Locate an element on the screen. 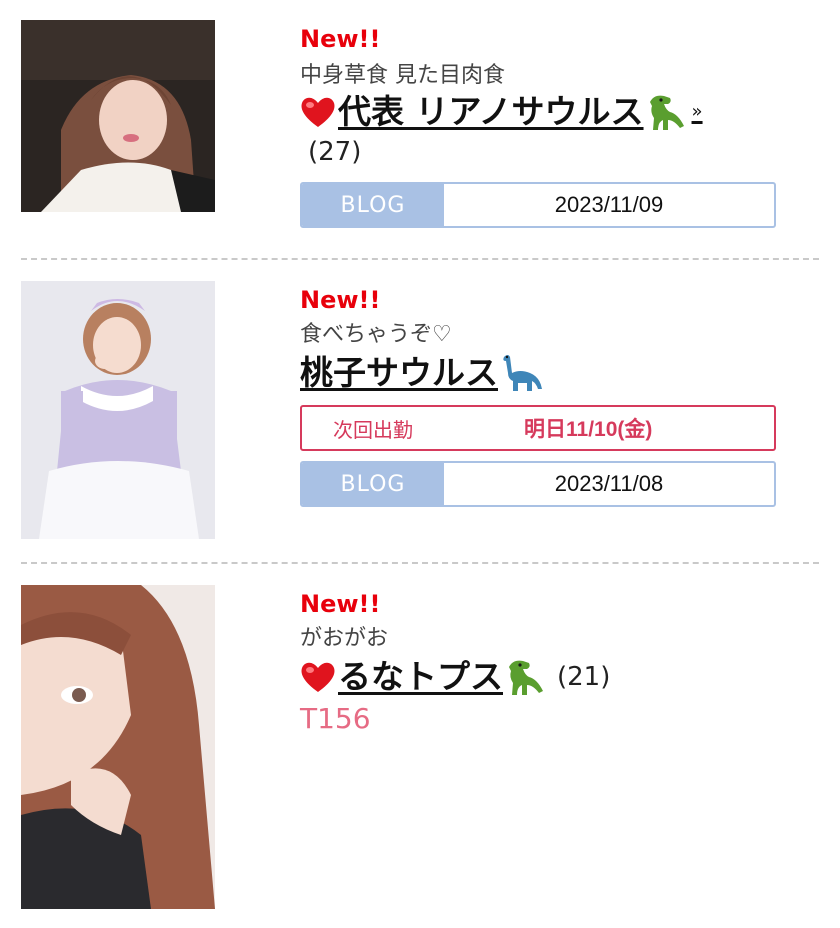 This screenshot has width=840, height=928. cast-name-line: 桃子サウルス is located at coordinates (540, 373).